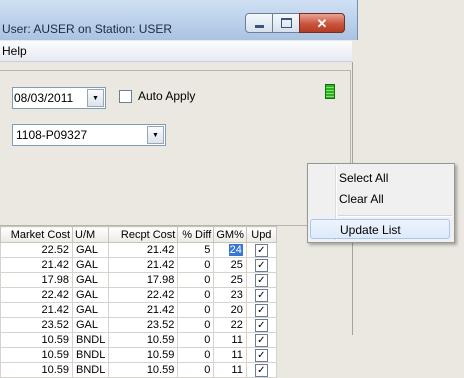 The image size is (464, 378). Describe the element at coordinates (196, 250) in the screenshot. I see `pct-diff-cell: 5` at that location.